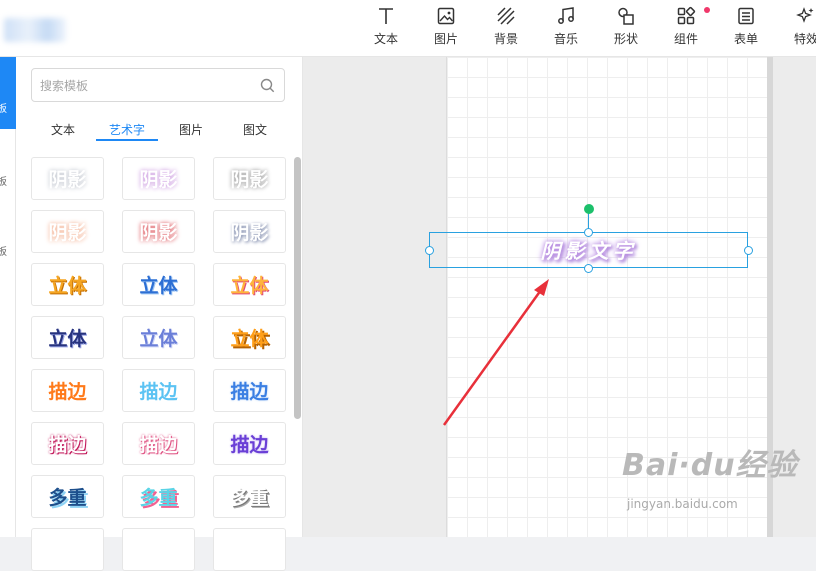 The width and height of the screenshot is (816, 571). I want to click on arrow-head-icon, so click(541, 287).